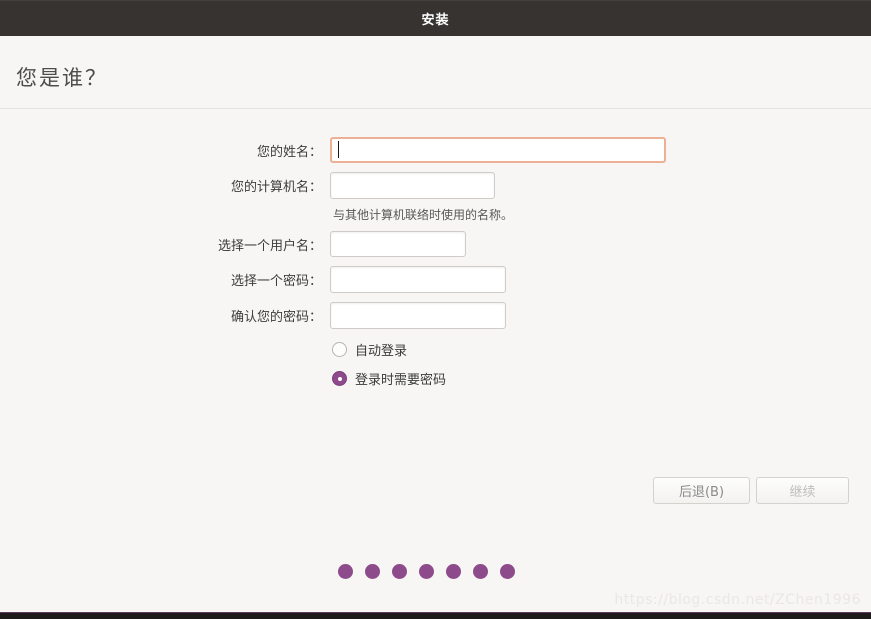 The height and width of the screenshot is (619, 871). What do you see at coordinates (398, 244) in the screenshot?
I see `username-input` at bounding box center [398, 244].